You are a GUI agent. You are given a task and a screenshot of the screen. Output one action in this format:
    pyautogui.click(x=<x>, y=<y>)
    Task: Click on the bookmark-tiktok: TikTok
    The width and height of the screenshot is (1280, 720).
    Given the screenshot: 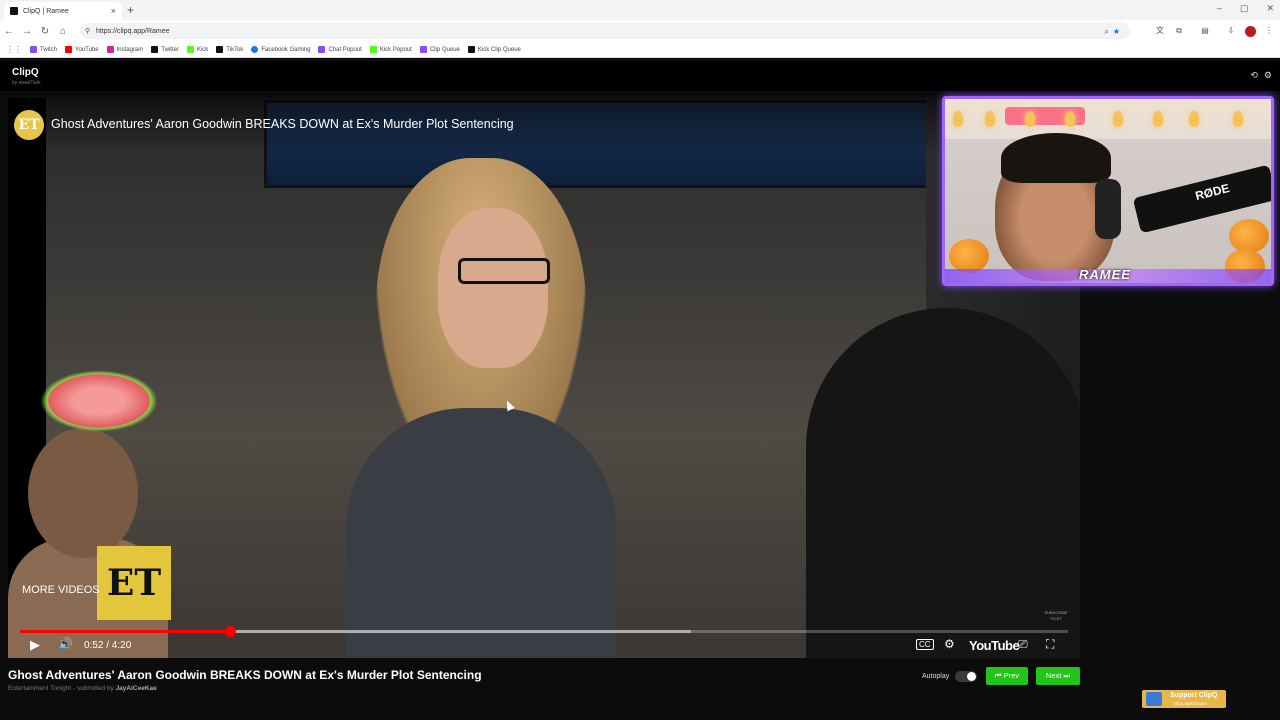 What is the action you would take?
    pyautogui.click(x=229, y=49)
    